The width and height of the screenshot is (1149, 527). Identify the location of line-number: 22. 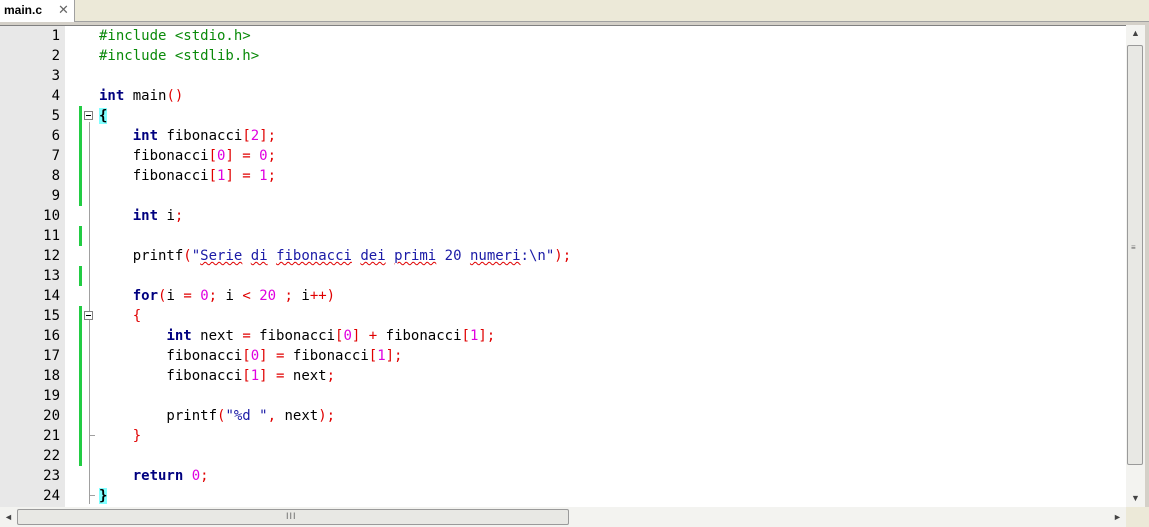
(51, 456).